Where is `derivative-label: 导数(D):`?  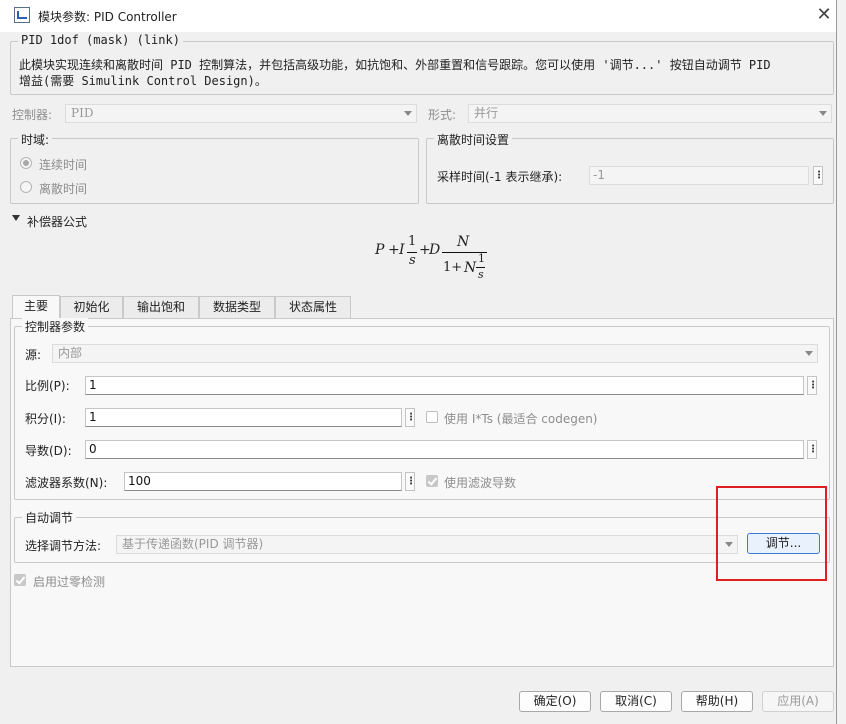
derivative-label: 导数(D): is located at coordinates (48, 451).